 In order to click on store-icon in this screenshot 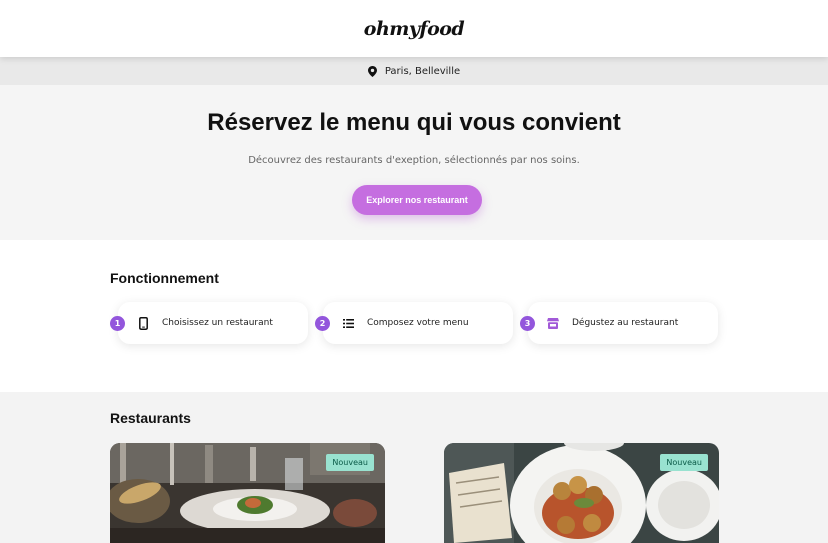, I will do `click(553, 323)`.